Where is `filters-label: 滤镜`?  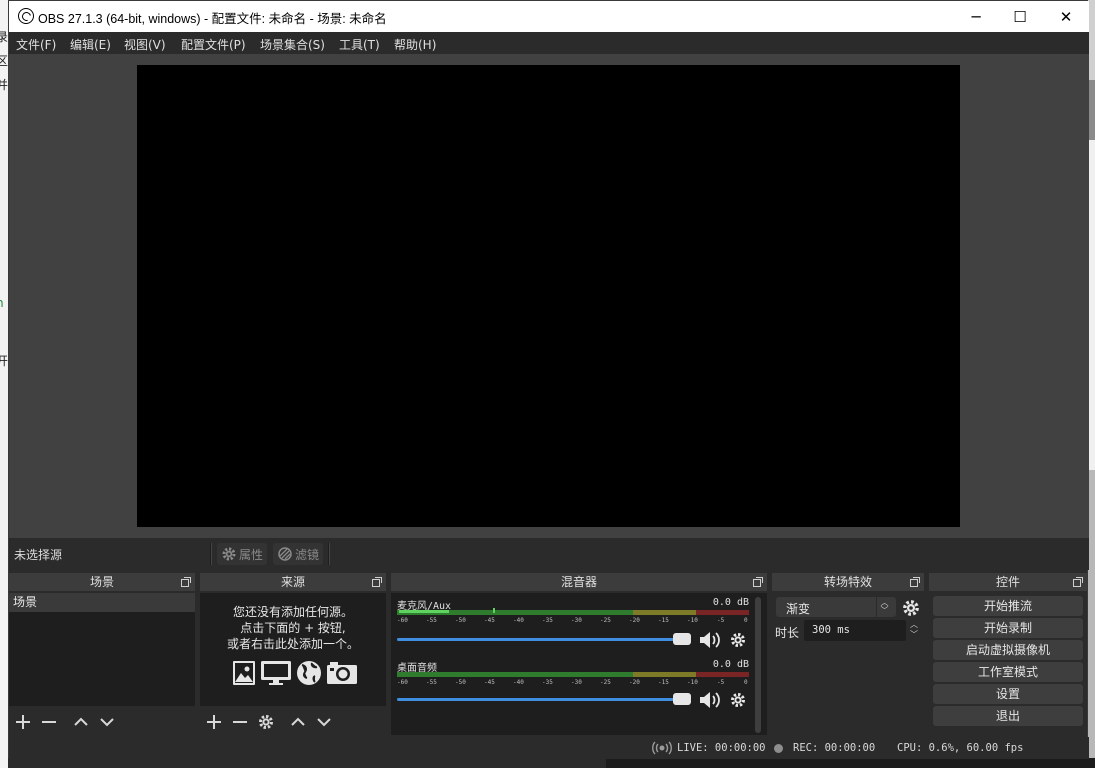
filters-label: 滤镜 is located at coordinates (307, 554).